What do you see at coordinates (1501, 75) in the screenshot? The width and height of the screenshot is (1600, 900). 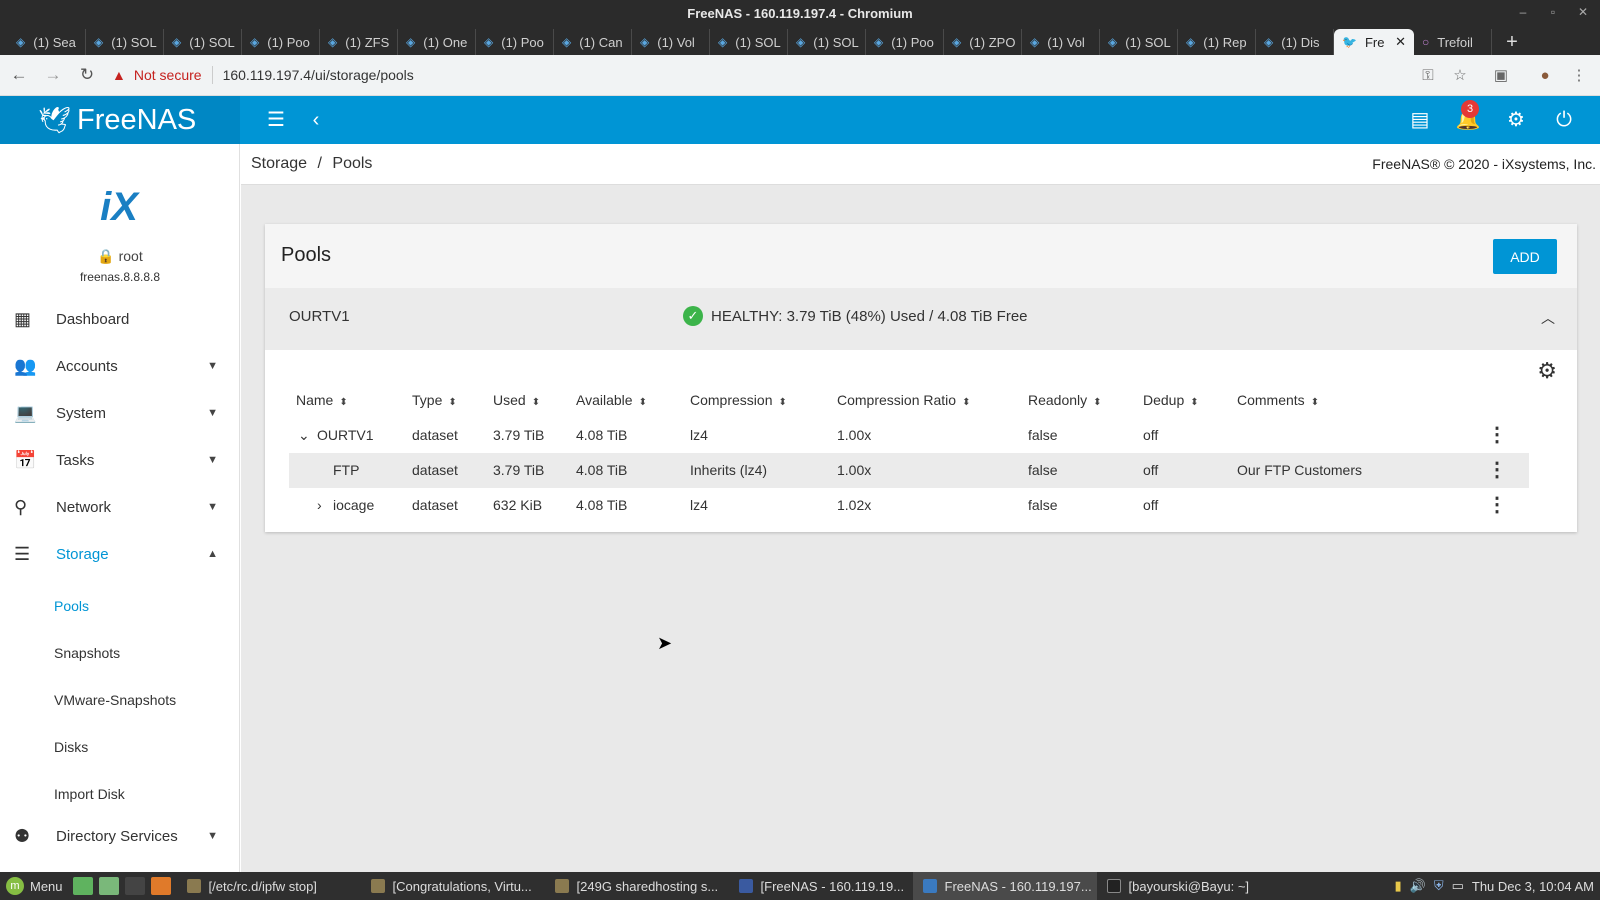 I see `extension-icon: ▣` at bounding box center [1501, 75].